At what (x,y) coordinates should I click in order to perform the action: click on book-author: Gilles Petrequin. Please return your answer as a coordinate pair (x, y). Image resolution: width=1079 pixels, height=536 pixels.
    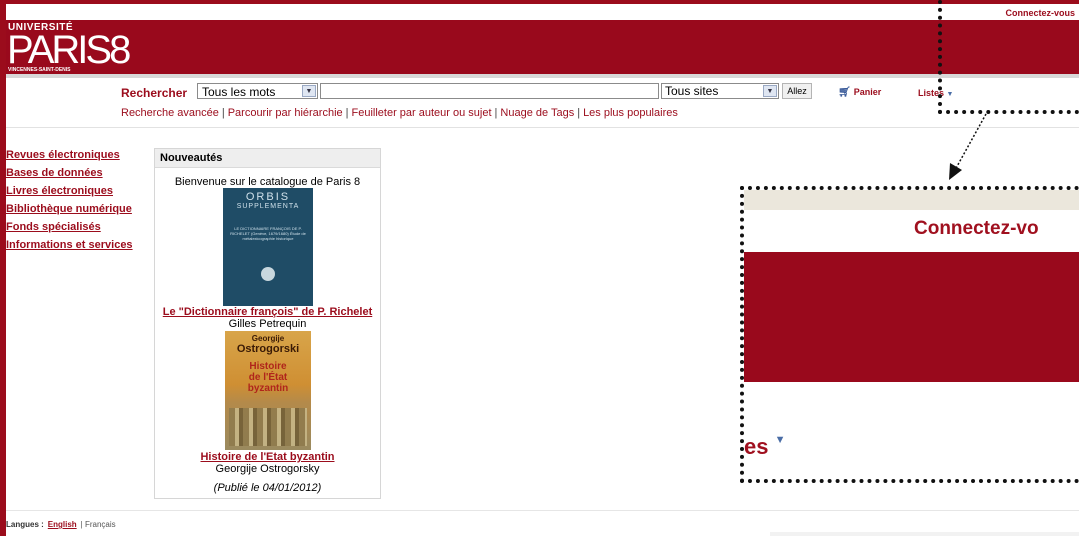
    Looking at the image, I should click on (267, 324).